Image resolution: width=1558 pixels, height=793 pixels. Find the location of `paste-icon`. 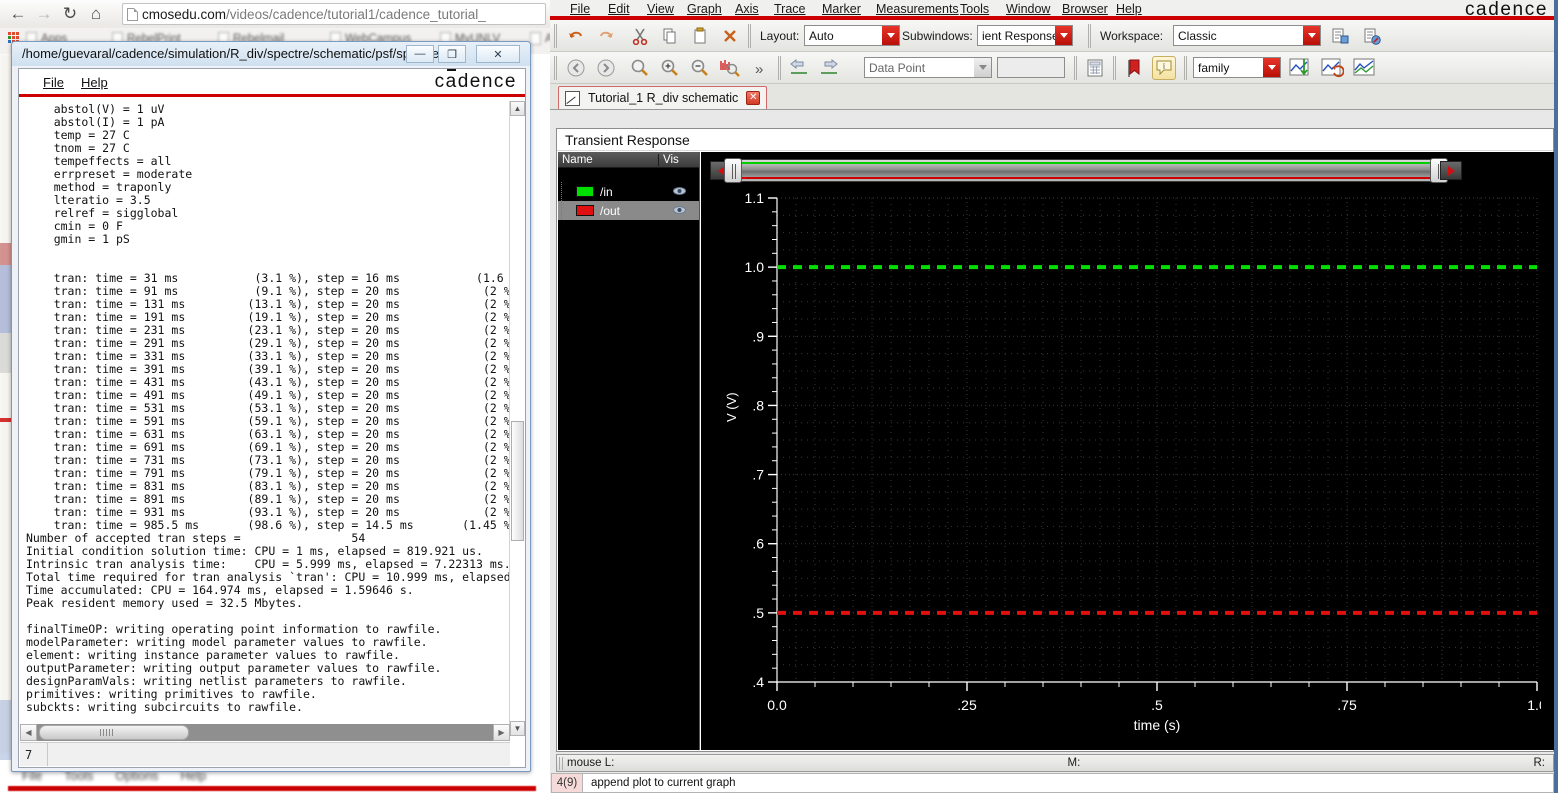

paste-icon is located at coordinates (700, 36).